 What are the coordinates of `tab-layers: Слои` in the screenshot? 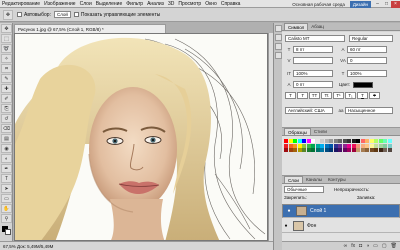 It's located at (293, 179).